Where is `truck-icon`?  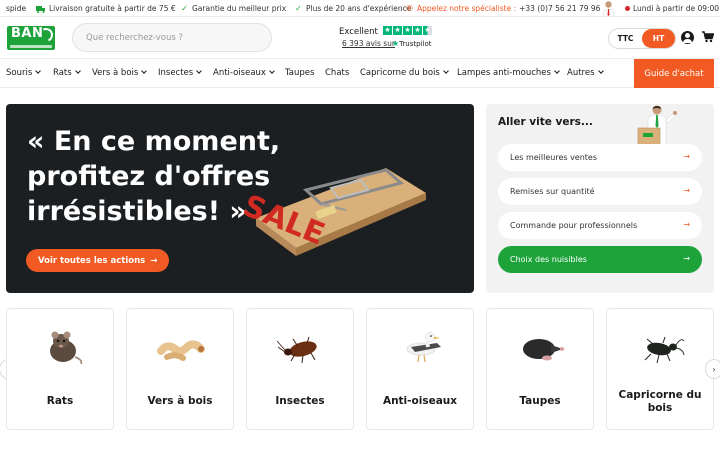
truck-icon is located at coordinates (40, 9).